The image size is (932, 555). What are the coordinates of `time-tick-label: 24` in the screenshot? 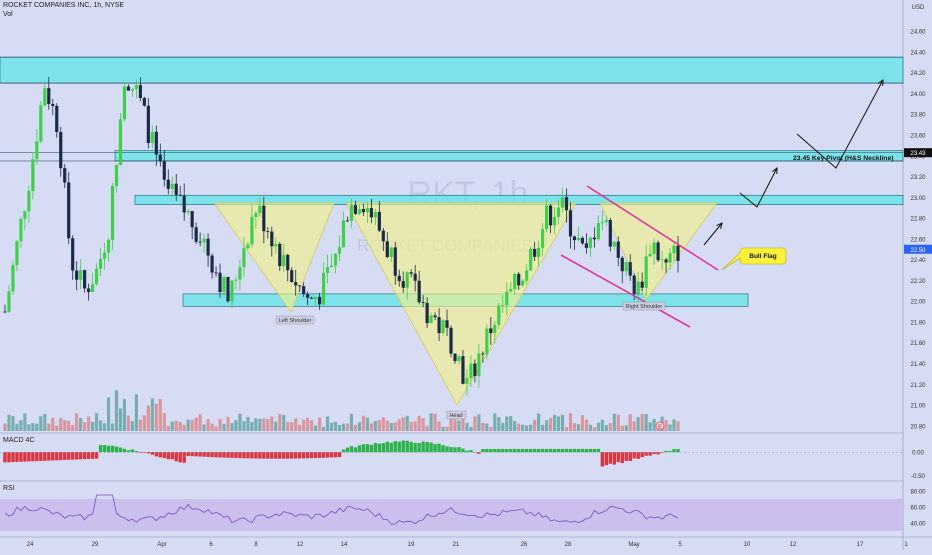 It's located at (30, 545).